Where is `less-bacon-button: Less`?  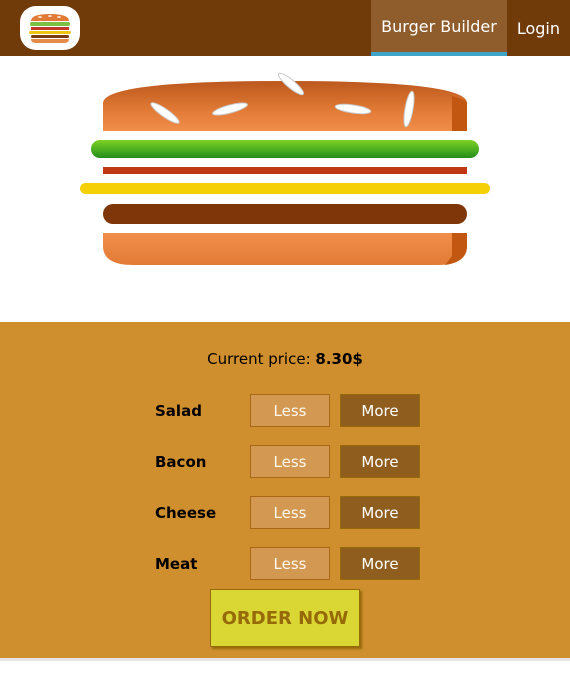 less-bacon-button: Less is located at coordinates (290, 461).